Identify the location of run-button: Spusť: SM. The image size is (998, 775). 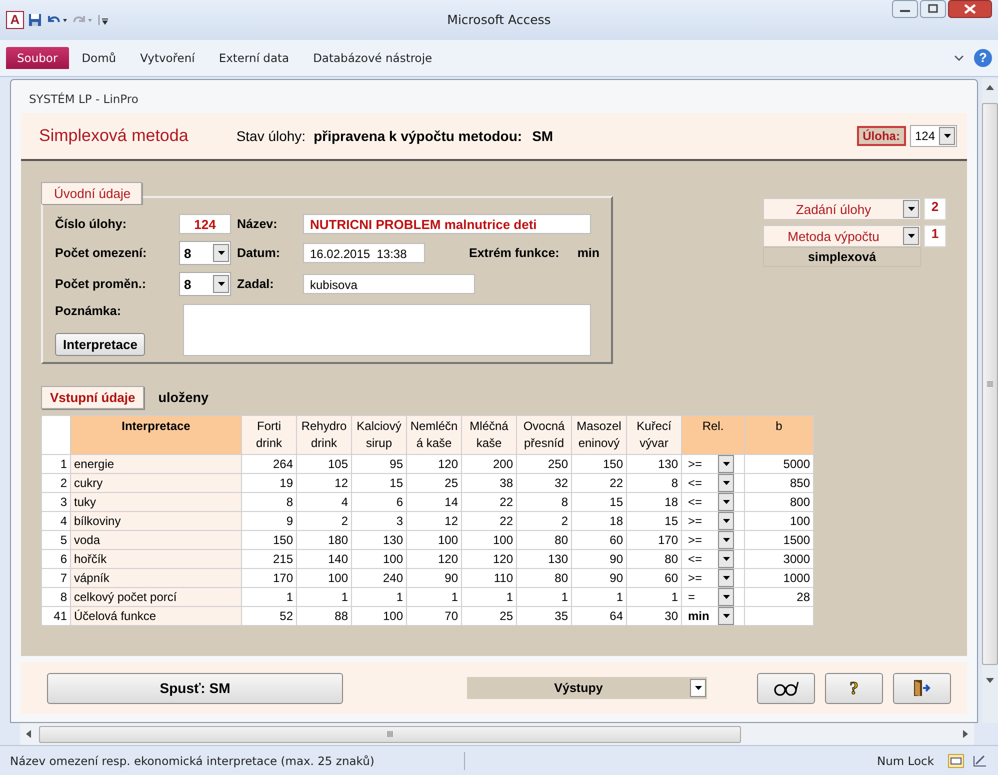
(195, 688).